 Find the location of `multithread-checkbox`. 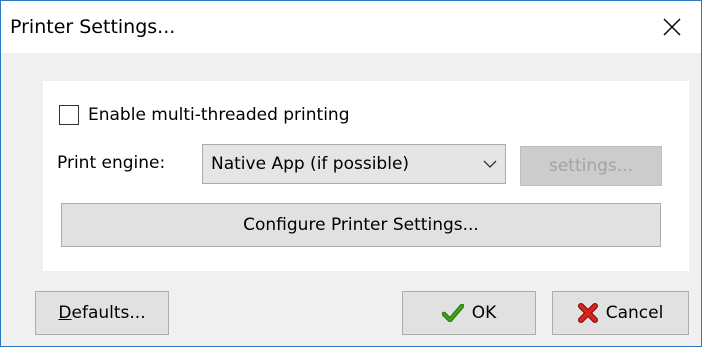

multithread-checkbox is located at coordinates (69, 115).